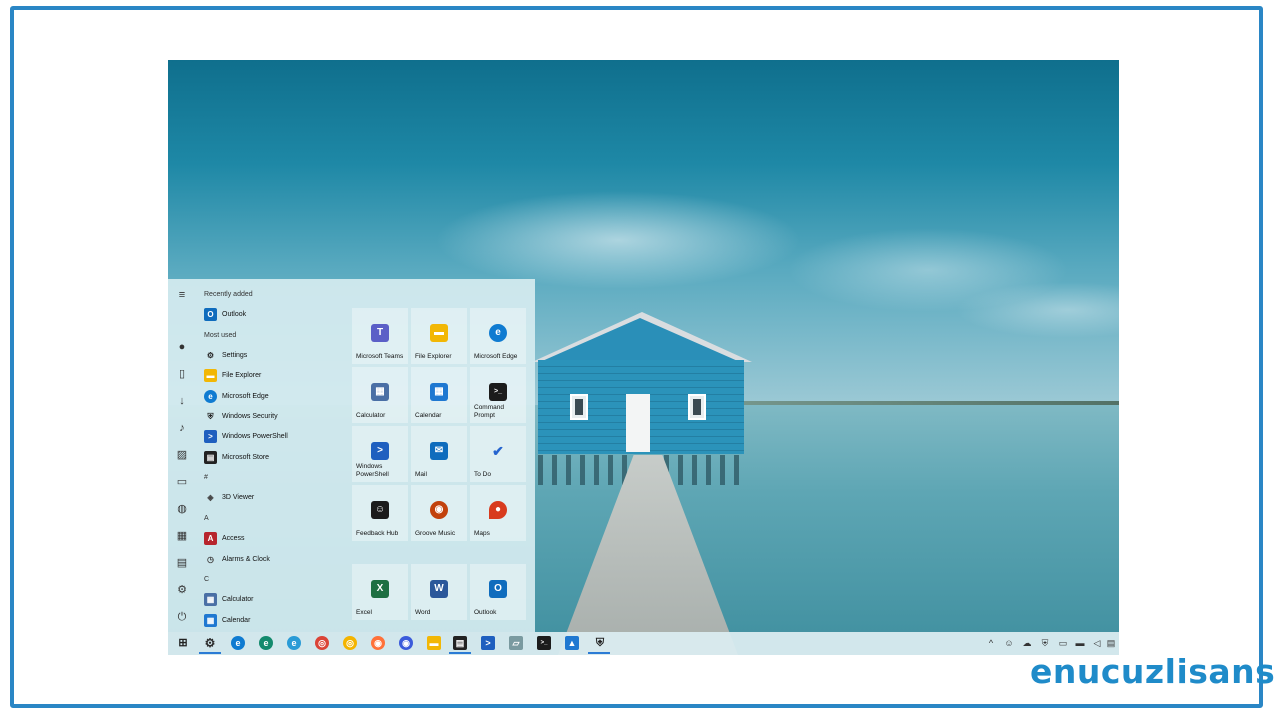  Describe the element at coordinates (224, 538) in the screenshot. I see `app-access: A Access` at that location.